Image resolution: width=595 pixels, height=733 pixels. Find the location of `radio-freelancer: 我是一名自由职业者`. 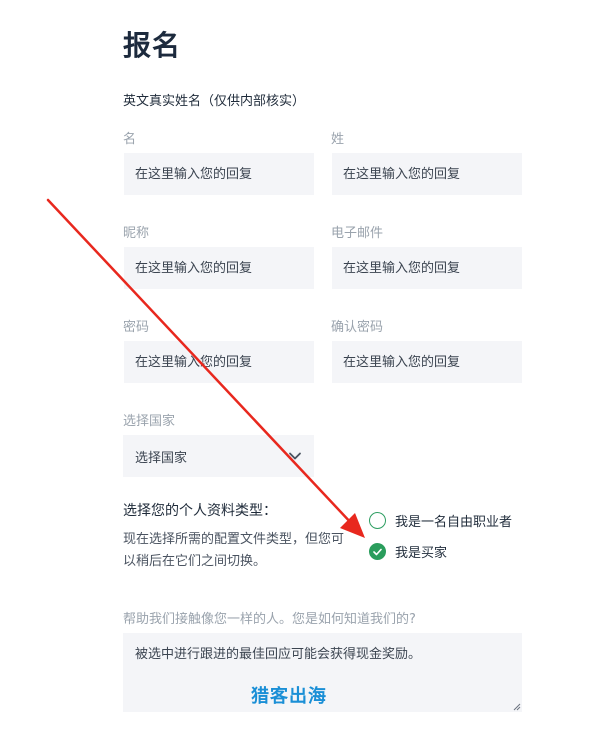

radio-freelancer: 我是一名自由职业者 is located at coordinates (440, 520).